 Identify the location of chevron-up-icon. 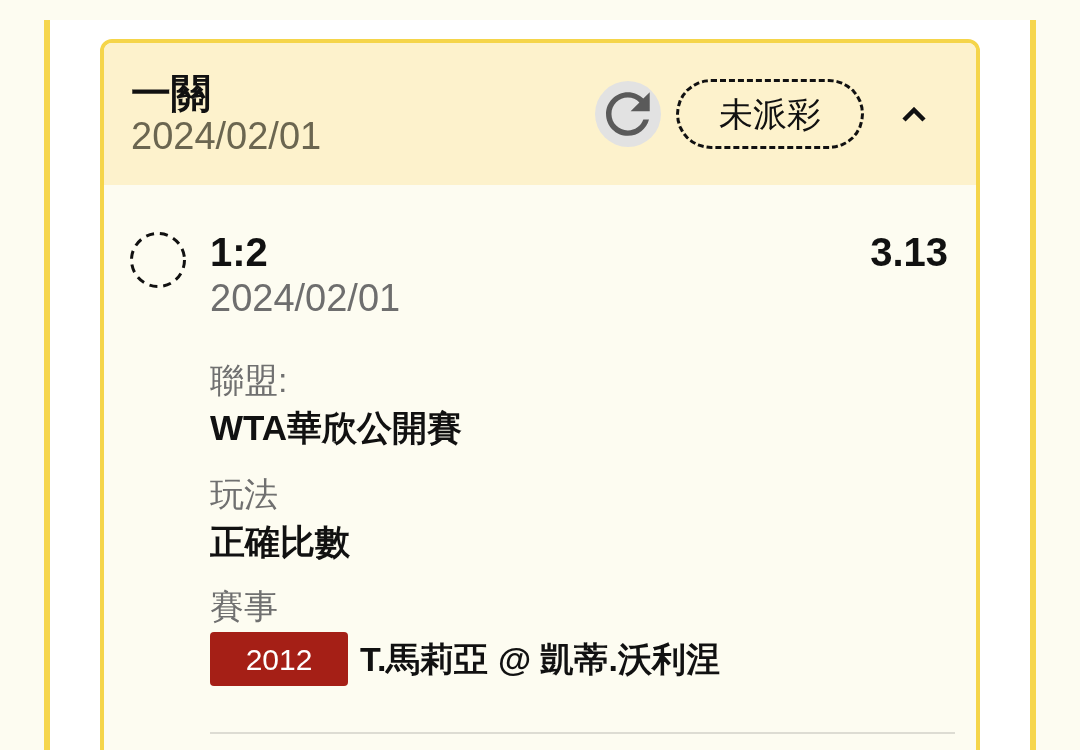
(914, 114).